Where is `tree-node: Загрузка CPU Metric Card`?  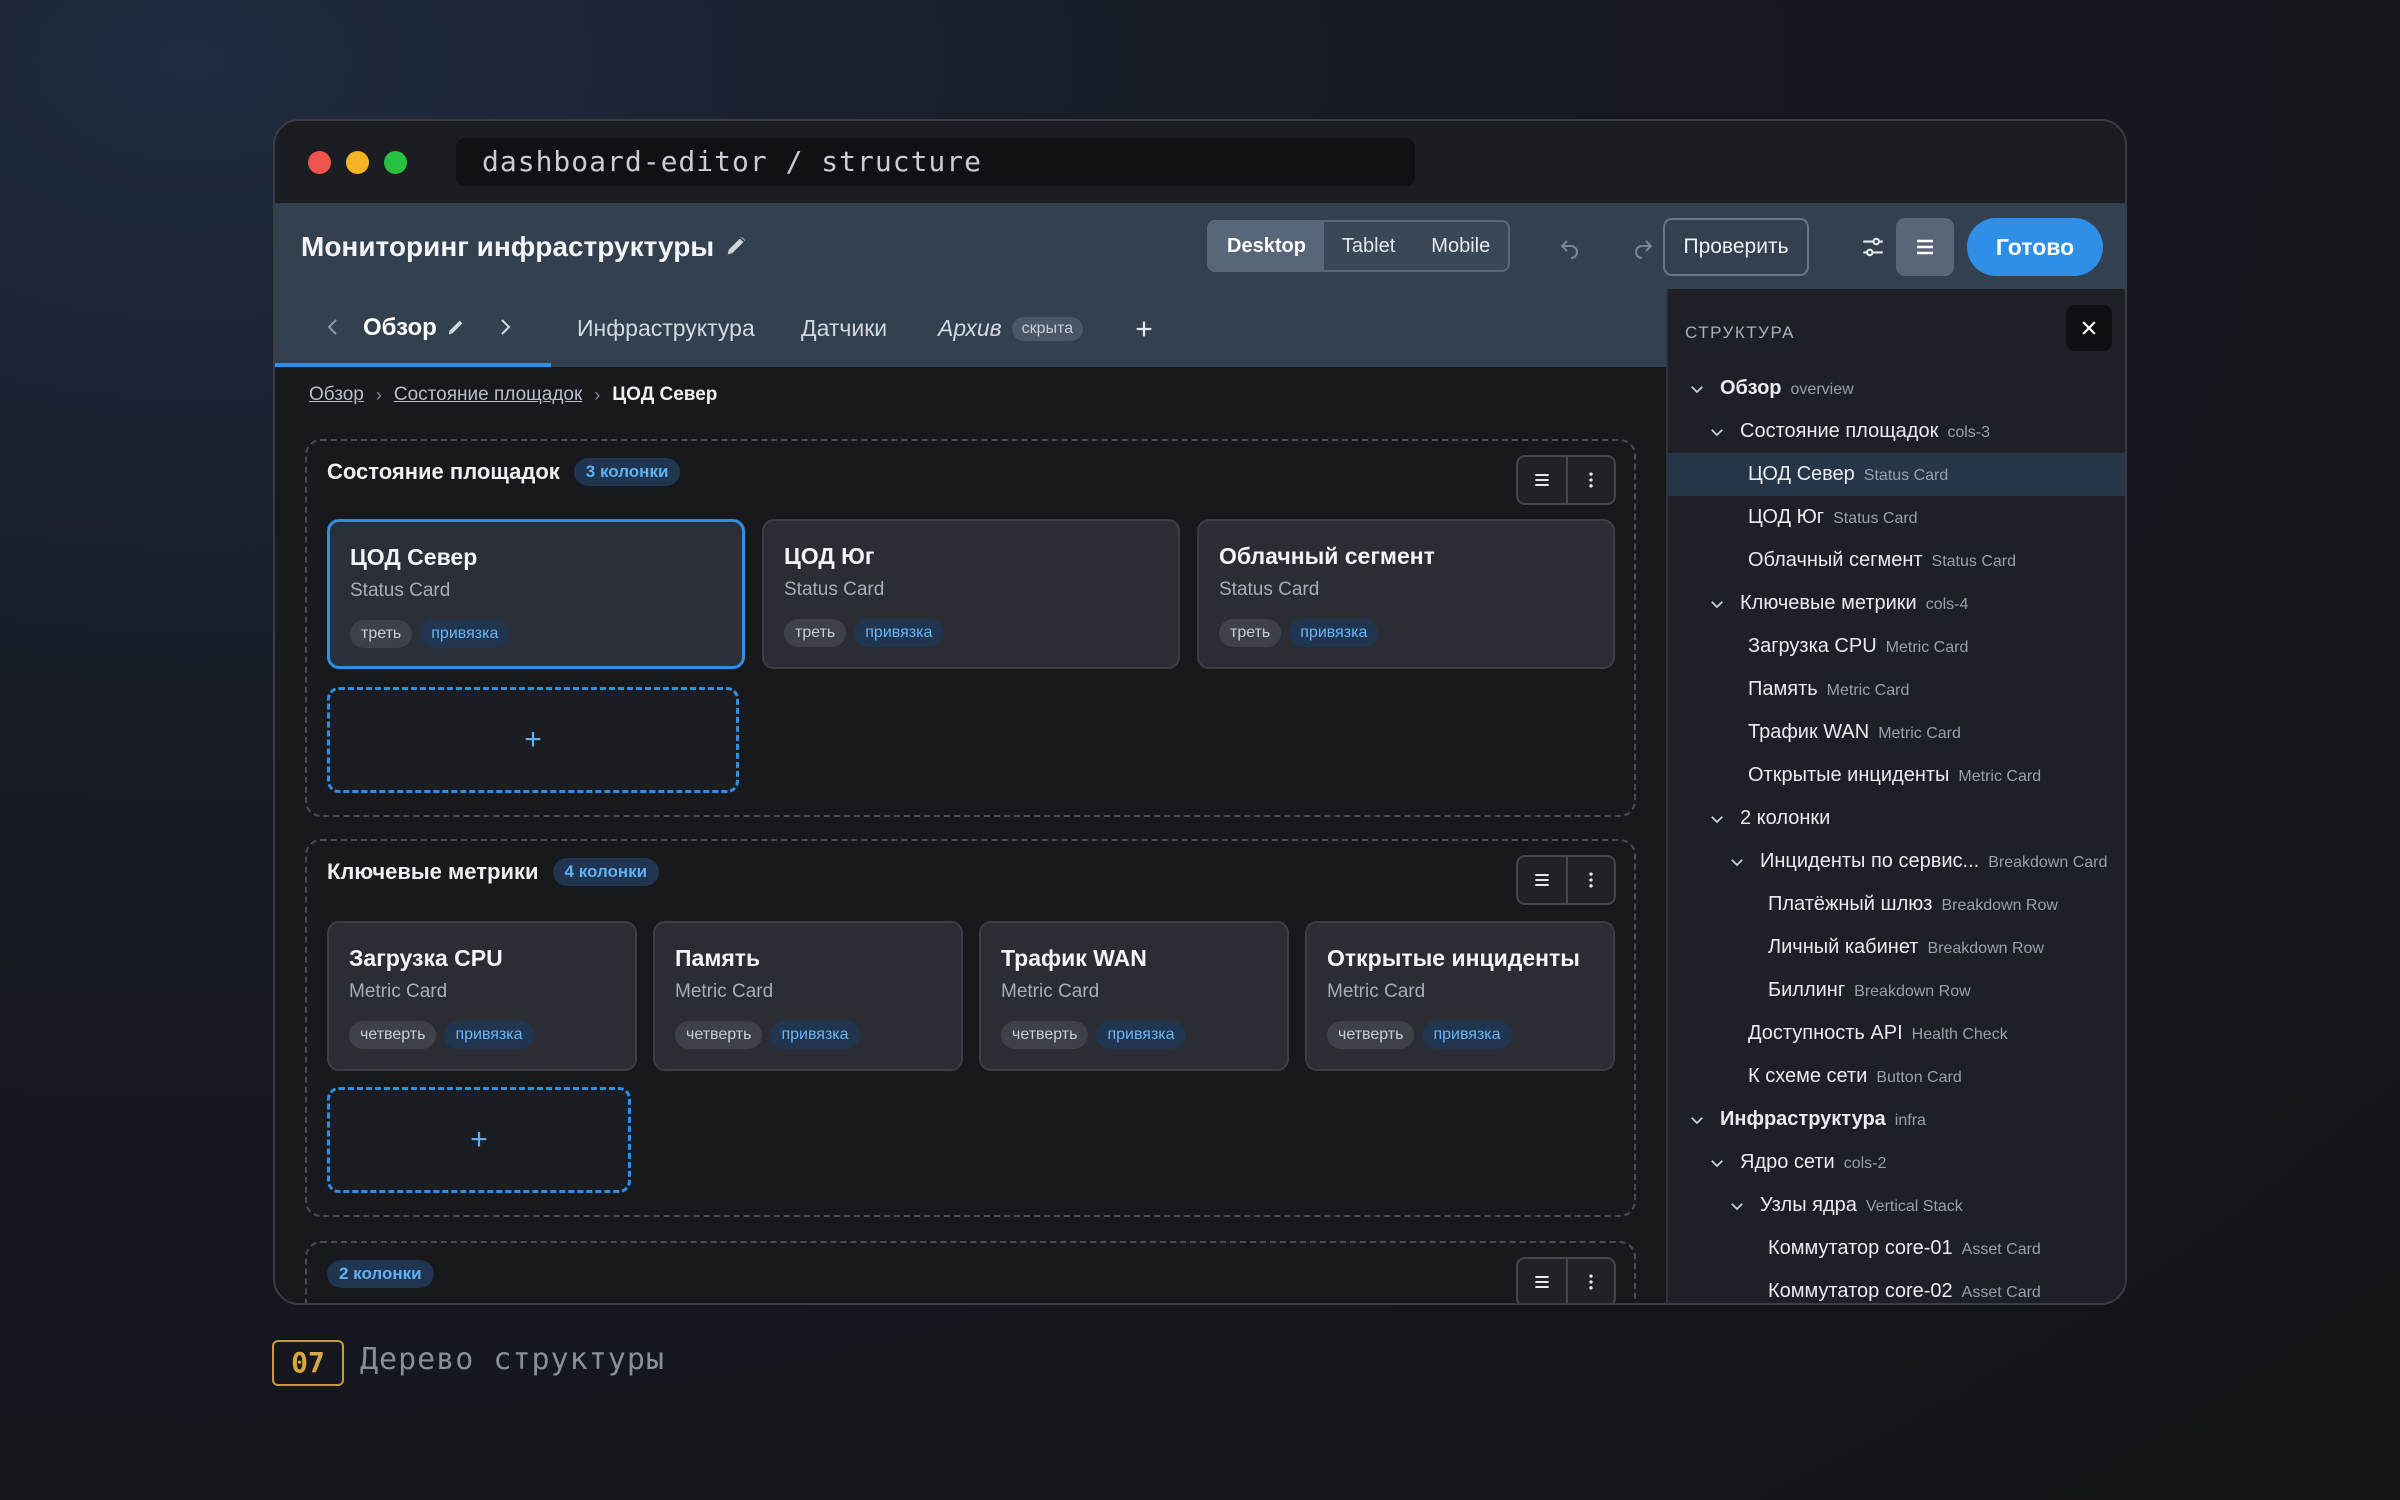 tree-node: Загрузка CPU Metric Card is located at coordinates (1896, 646).